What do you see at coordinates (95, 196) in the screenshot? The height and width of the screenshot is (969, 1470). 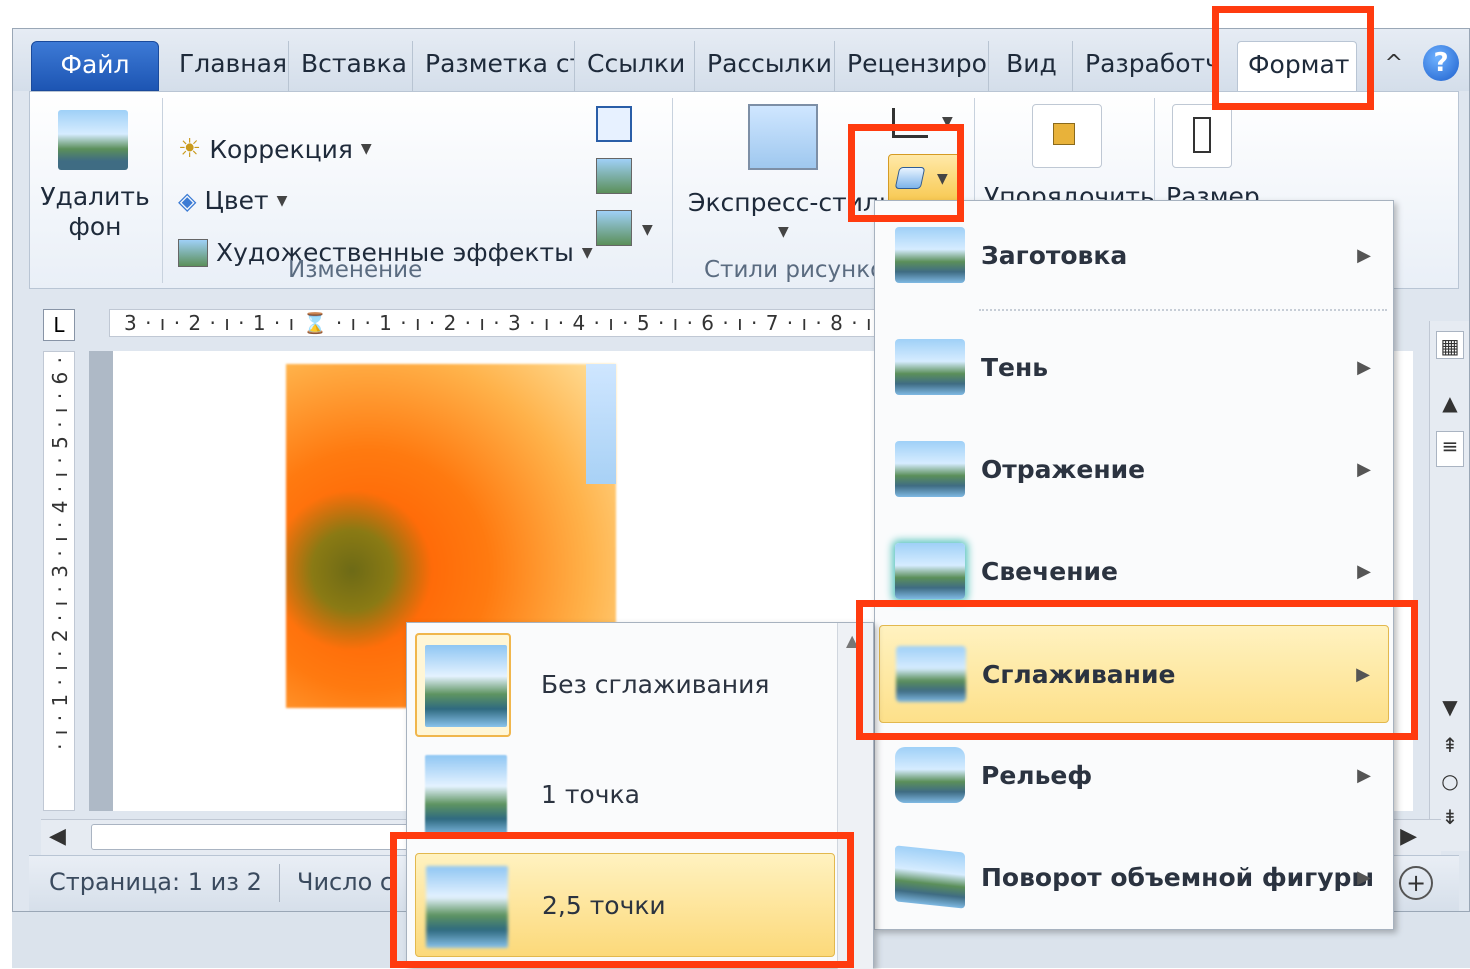 I see `remove-background-label-1: Удалить` at bounding box center [95, 196].